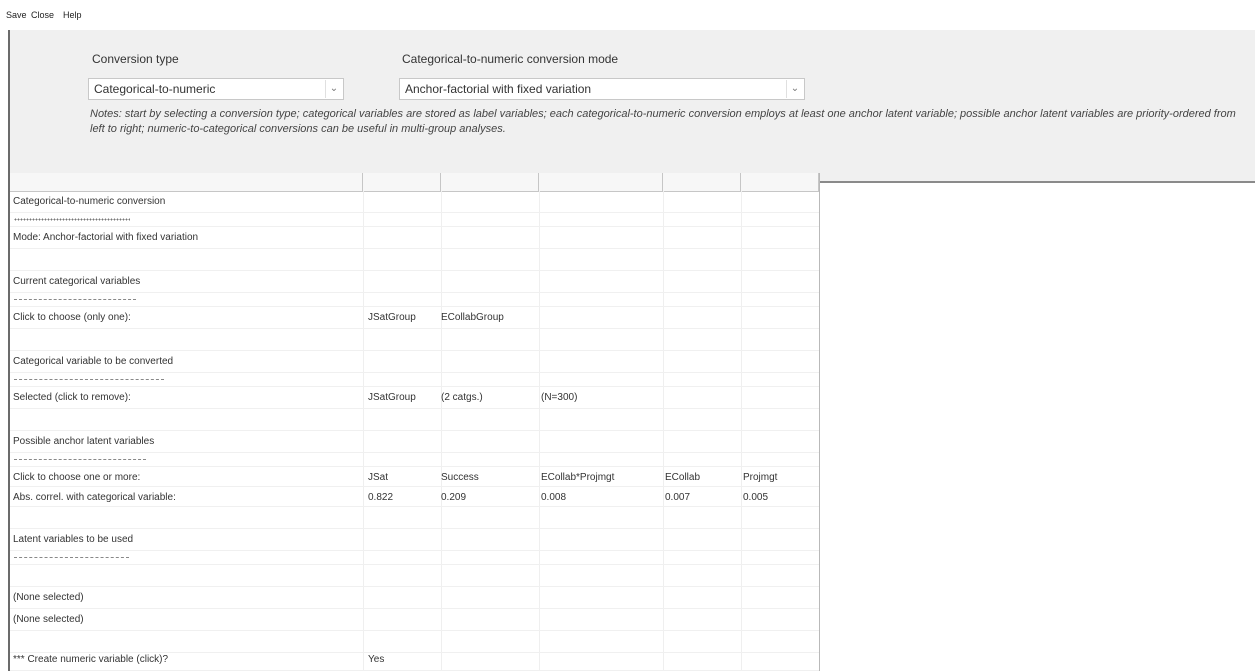 This screenshot has height=671, width=1255. I want to click on menu-bar: Save Close Help, so click(627, 15).